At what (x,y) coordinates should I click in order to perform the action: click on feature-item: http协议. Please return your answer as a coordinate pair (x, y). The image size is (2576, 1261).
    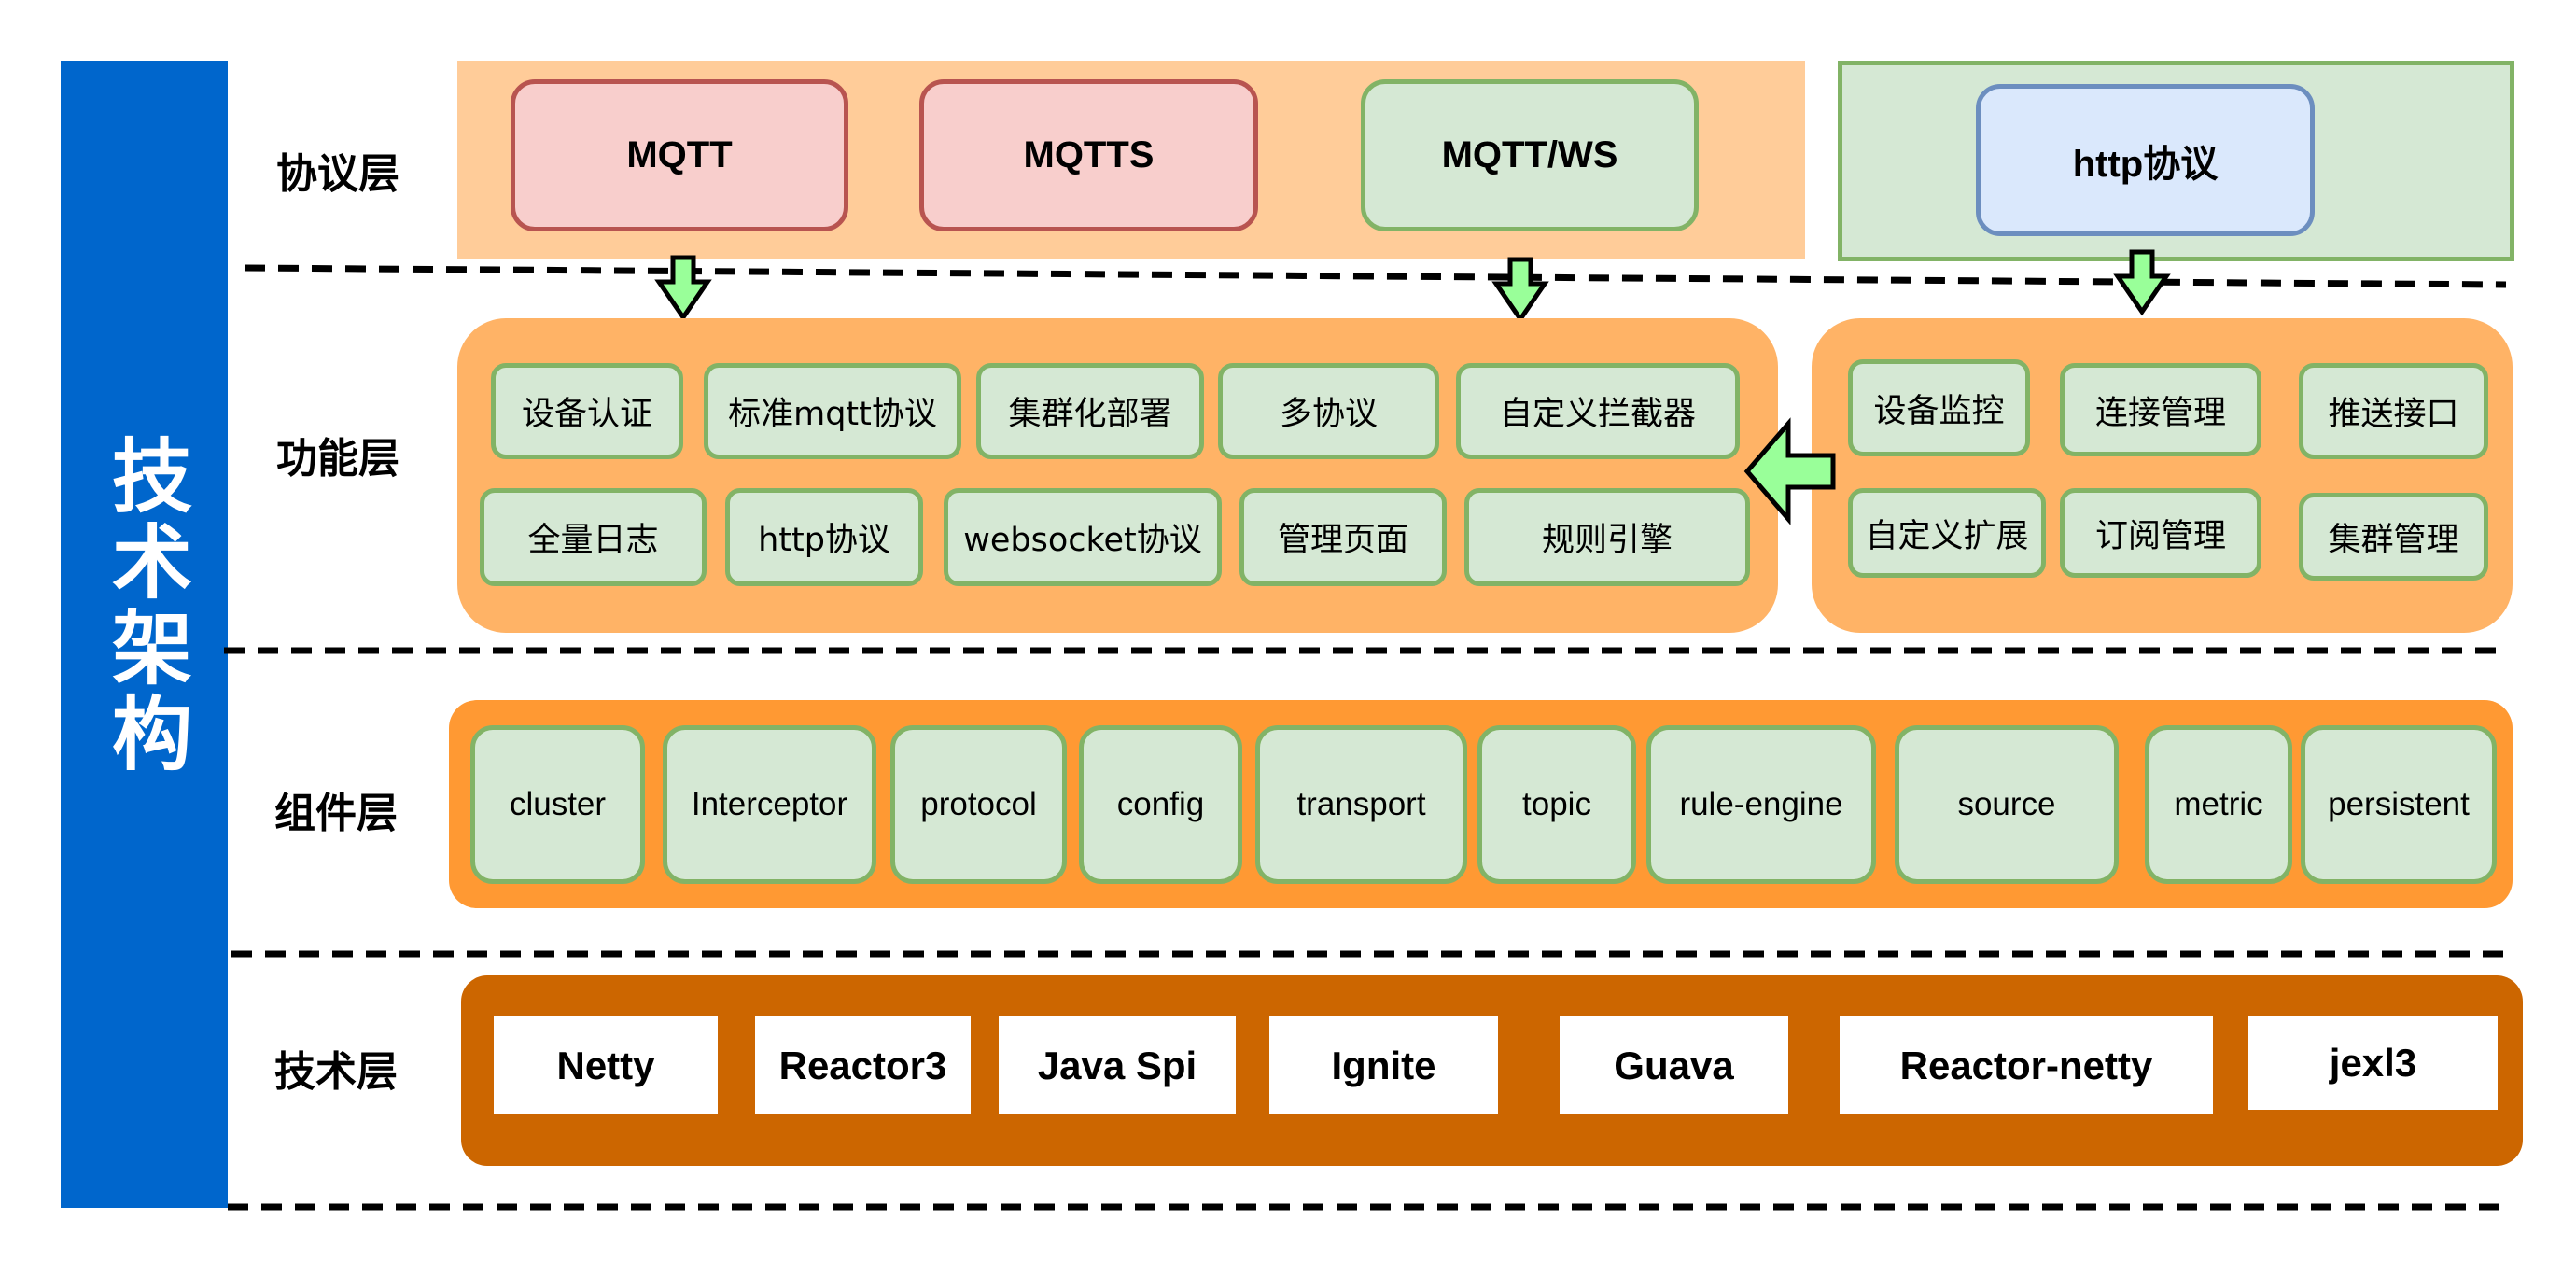
    Looking at the image, I should click on (824, 537).